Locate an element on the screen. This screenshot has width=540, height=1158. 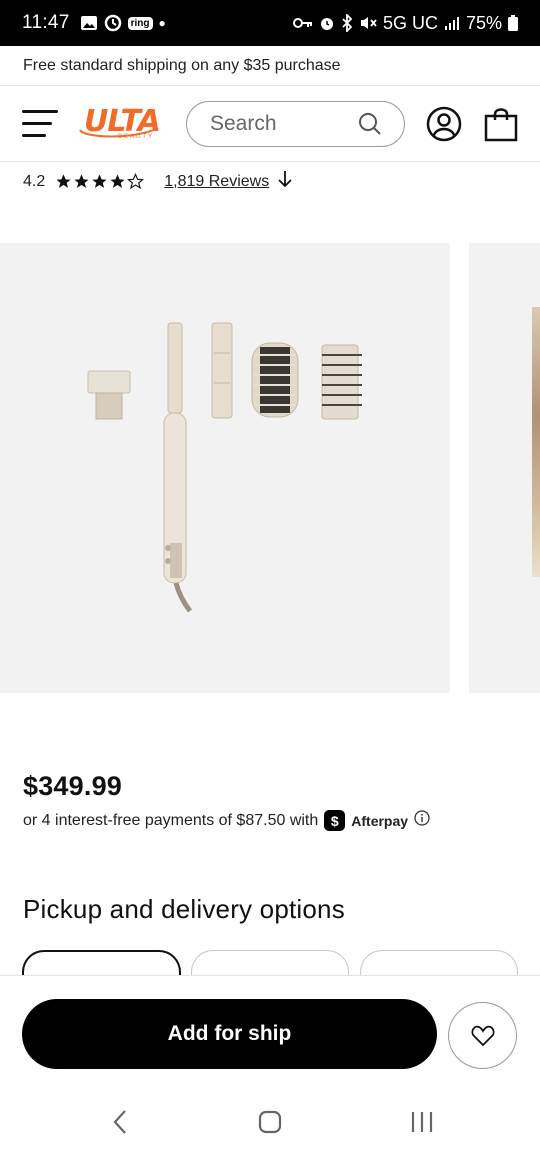
model-photo-peek is located at coordinates (536, 442).